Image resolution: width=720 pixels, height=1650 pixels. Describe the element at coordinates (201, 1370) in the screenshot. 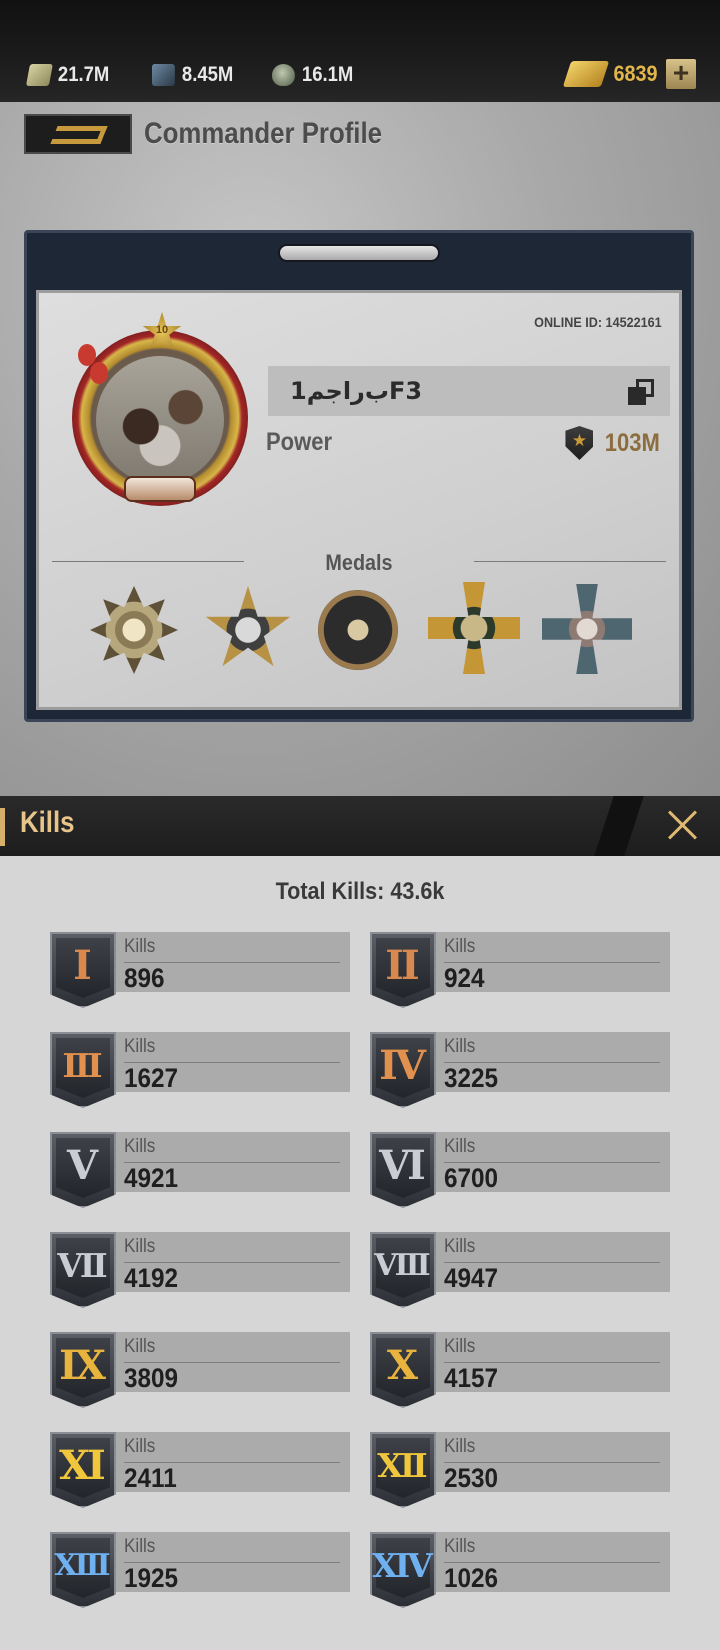

I see `kill-tier-card: IX Kills 3809` at that location.